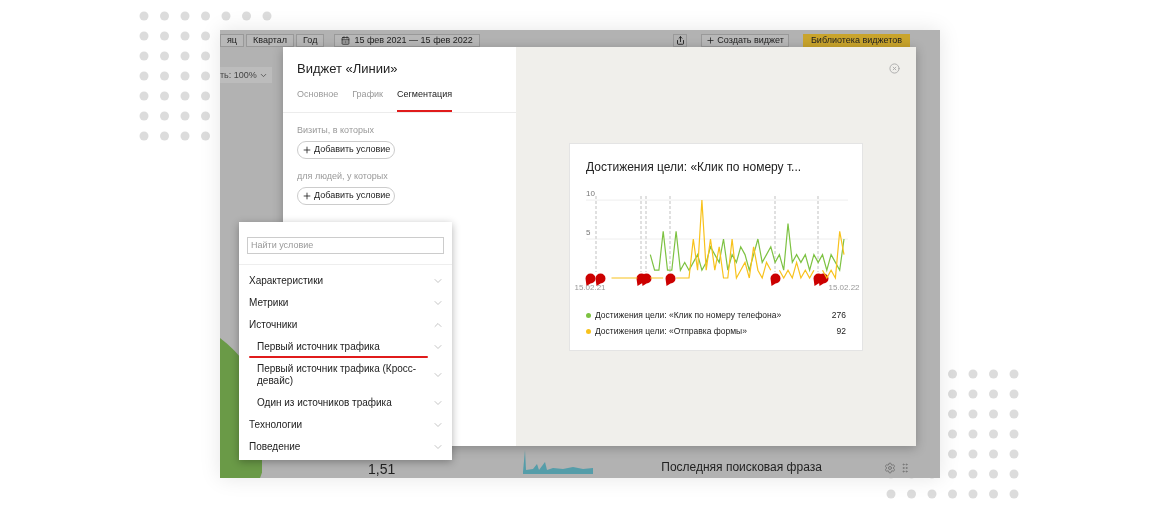 The width and height of the screenshot is (1160, 509). What do you see at coordinates (856, 40) in the screenshot?
I see `widget-library-button: Библиотека виджетов` at bounding box center [856, 40].